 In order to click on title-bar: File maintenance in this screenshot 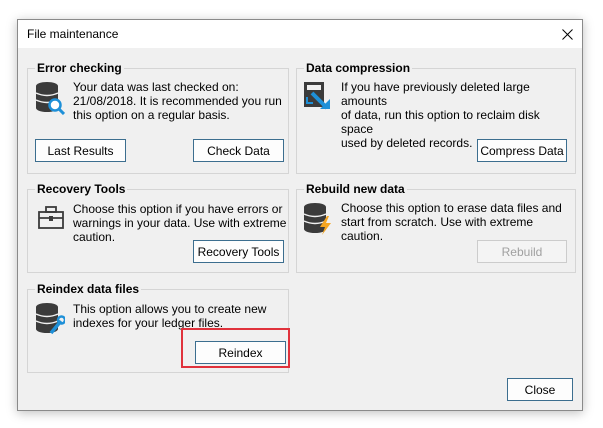, I will do `click(300, 34)`.